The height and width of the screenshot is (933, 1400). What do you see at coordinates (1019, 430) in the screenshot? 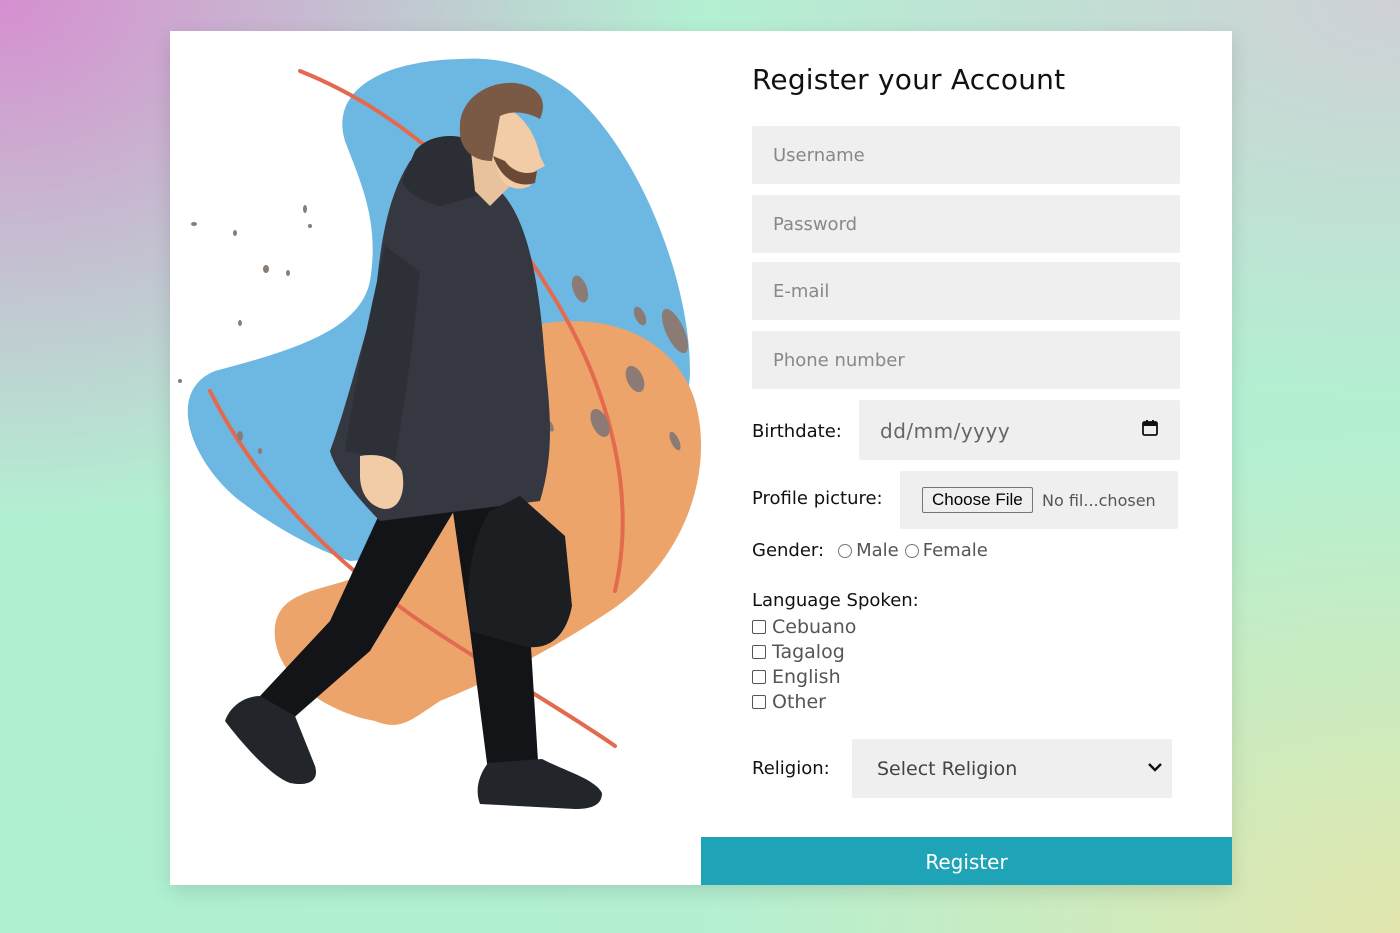
I see `birthdate-input: dd/mm/yyyy` at bounding box center [1019, 430].